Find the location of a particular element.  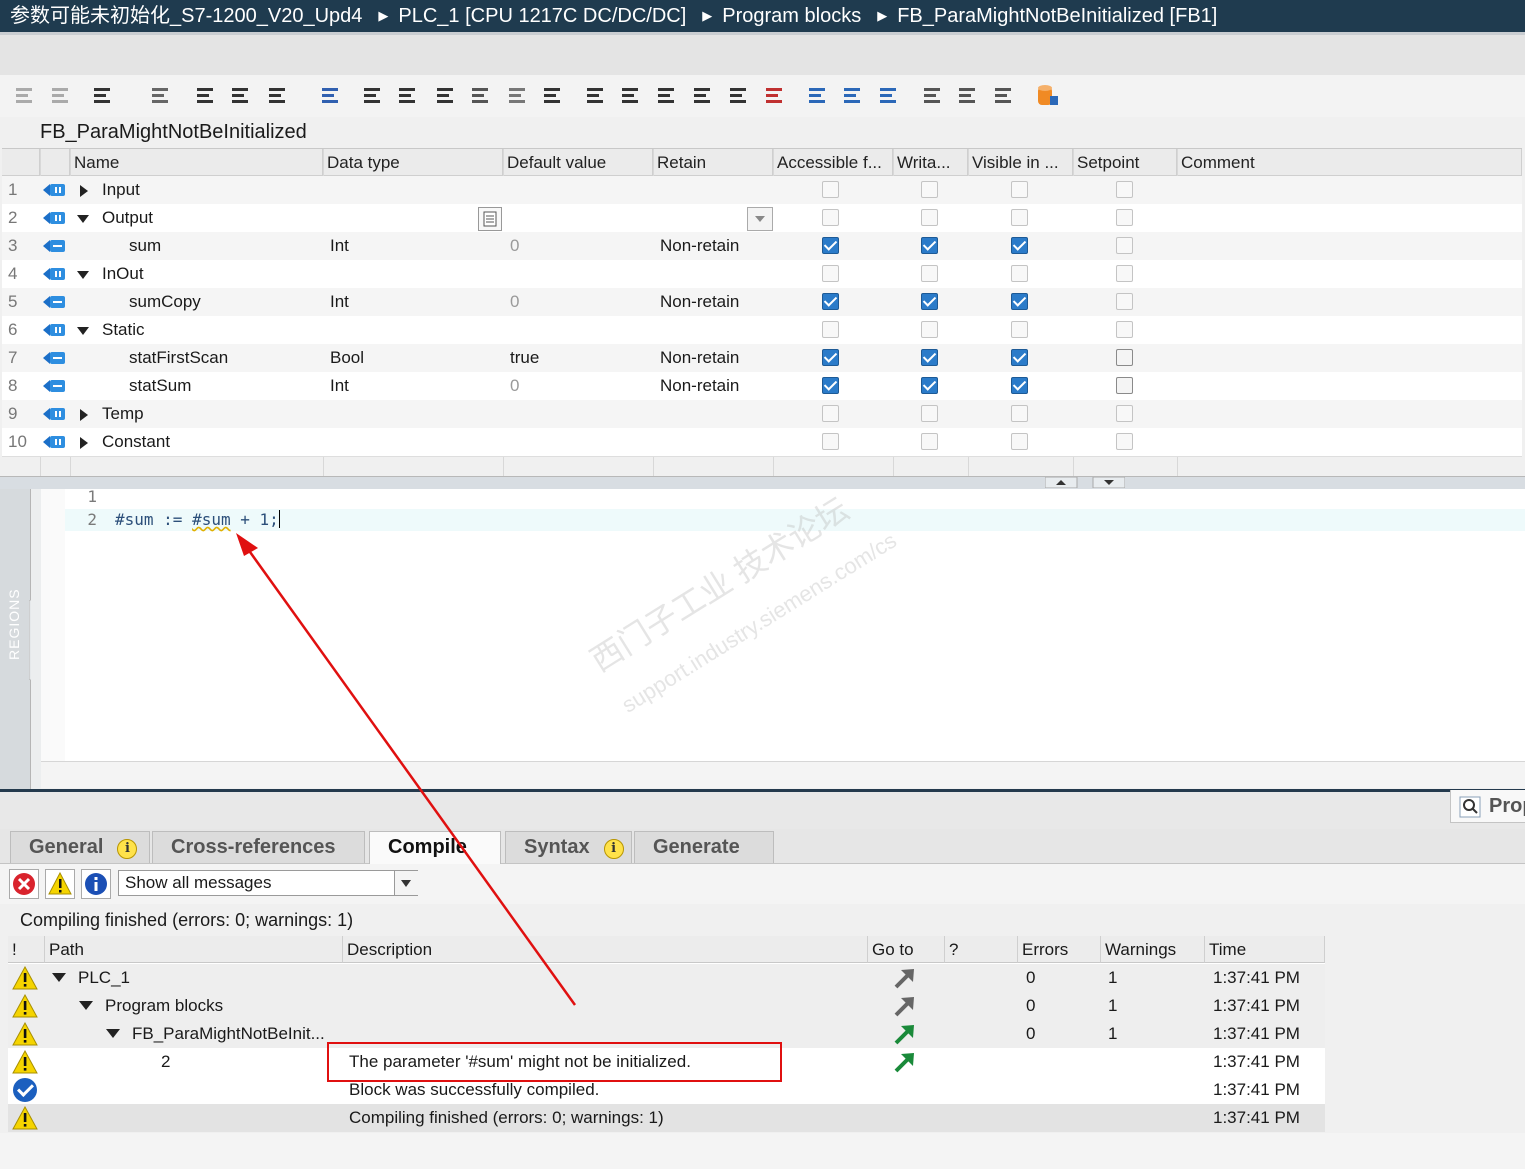

breadcrumb-plc: PLC_1 [CPU 1217C DC/DC/DC] is located at coordinates (542, 16).